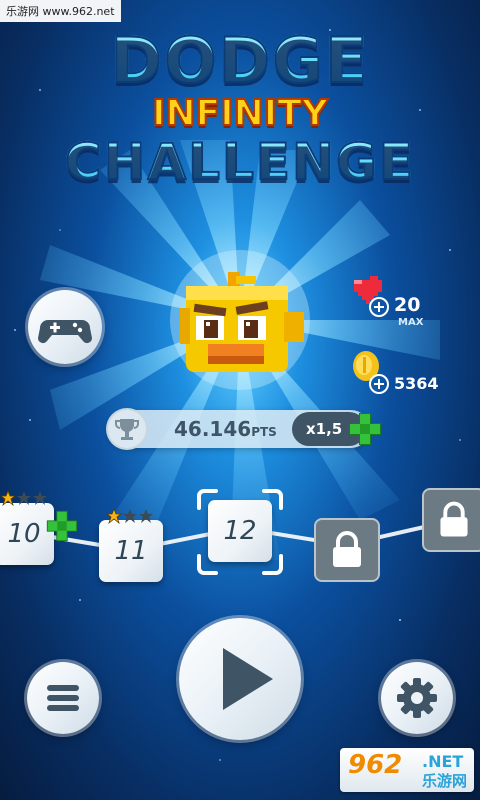  I want to click on lives-caption: MAX, so click(411, 322).